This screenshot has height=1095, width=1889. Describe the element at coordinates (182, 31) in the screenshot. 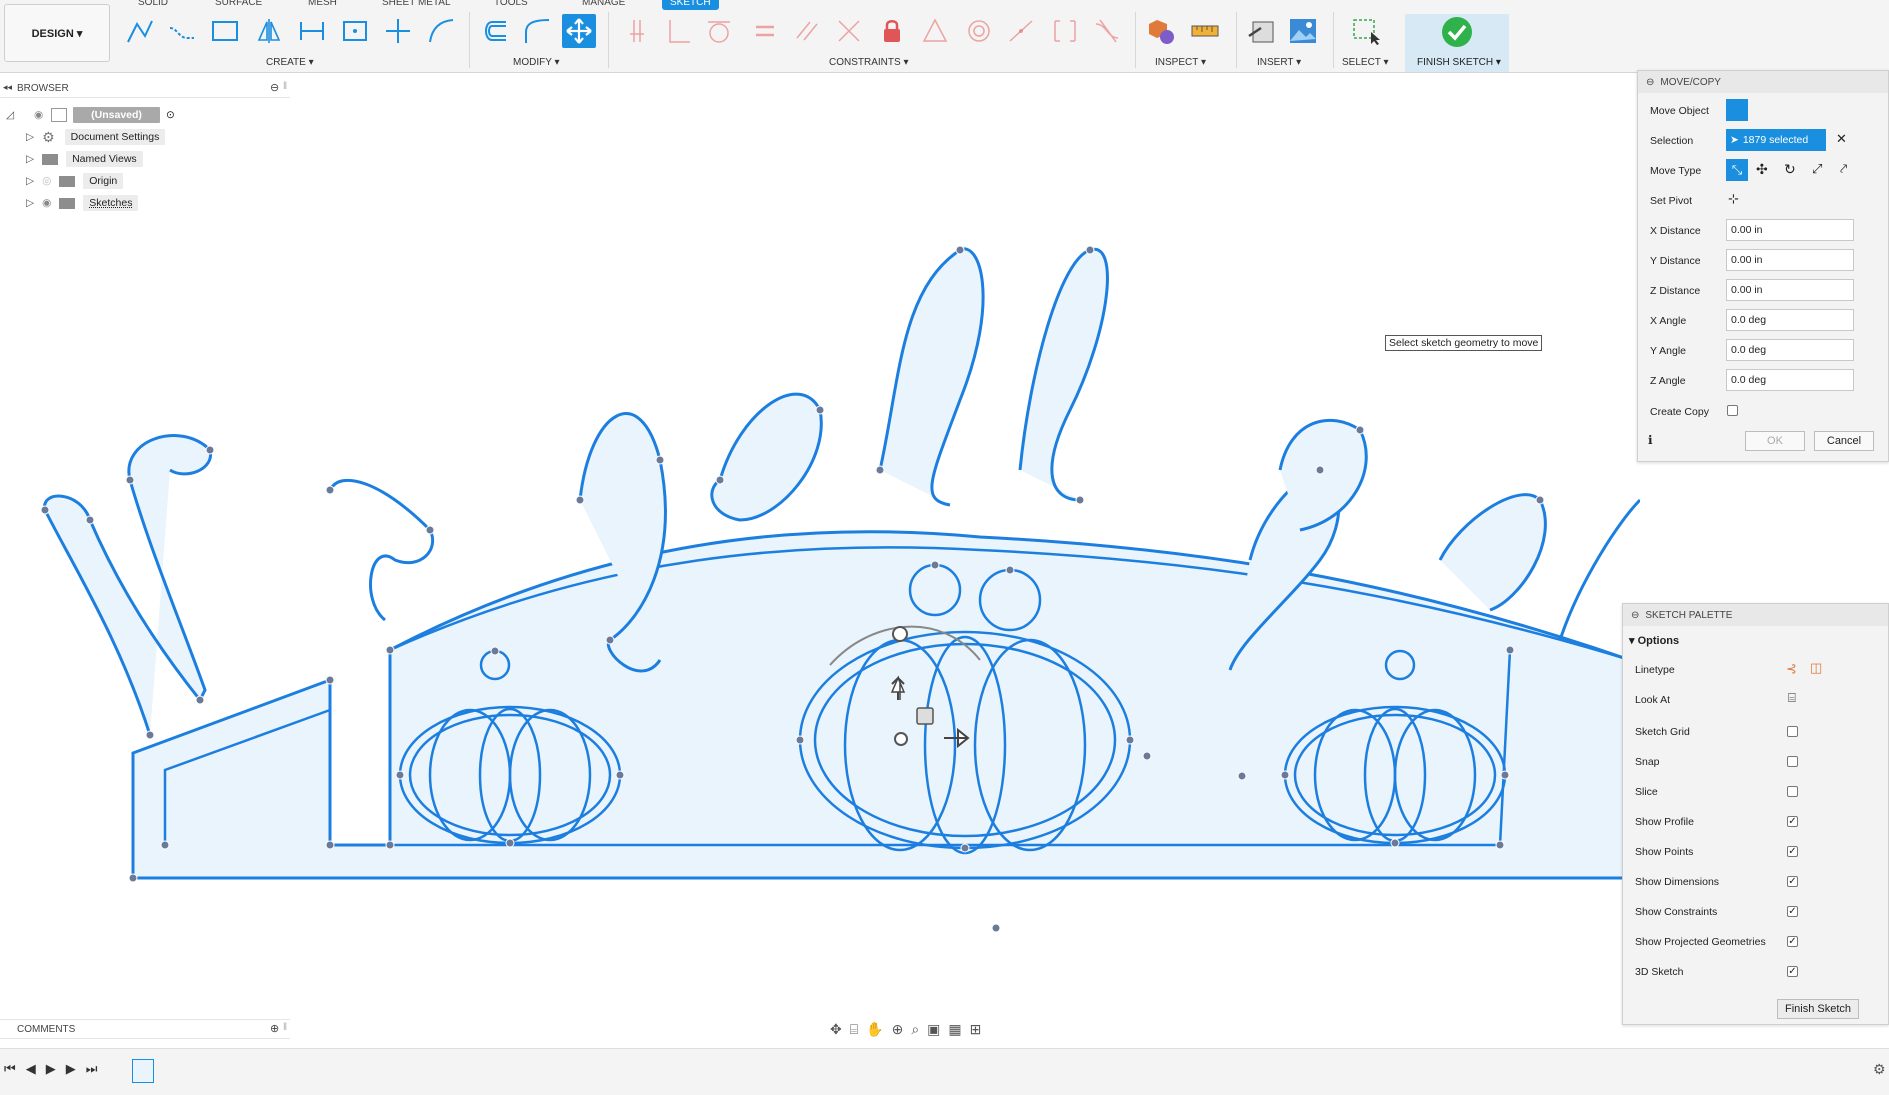

I see `spline-tool-icon` at that location.